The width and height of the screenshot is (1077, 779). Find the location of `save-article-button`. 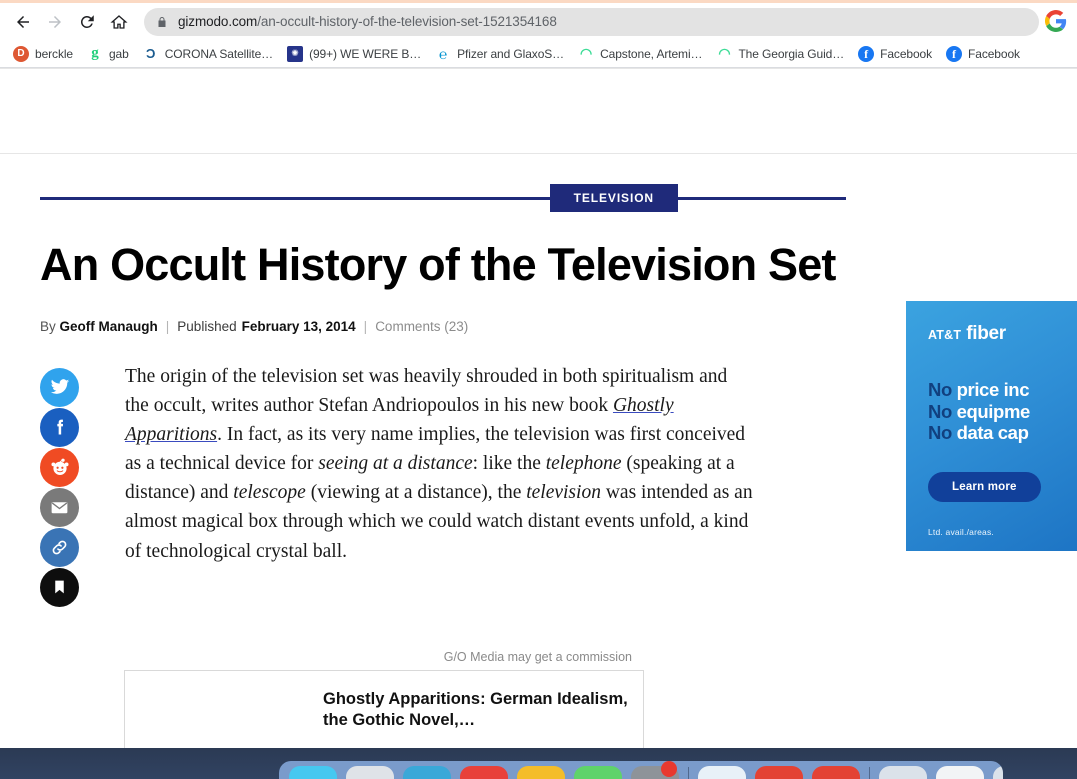

save-article-button is located at coordinates (59, 587).